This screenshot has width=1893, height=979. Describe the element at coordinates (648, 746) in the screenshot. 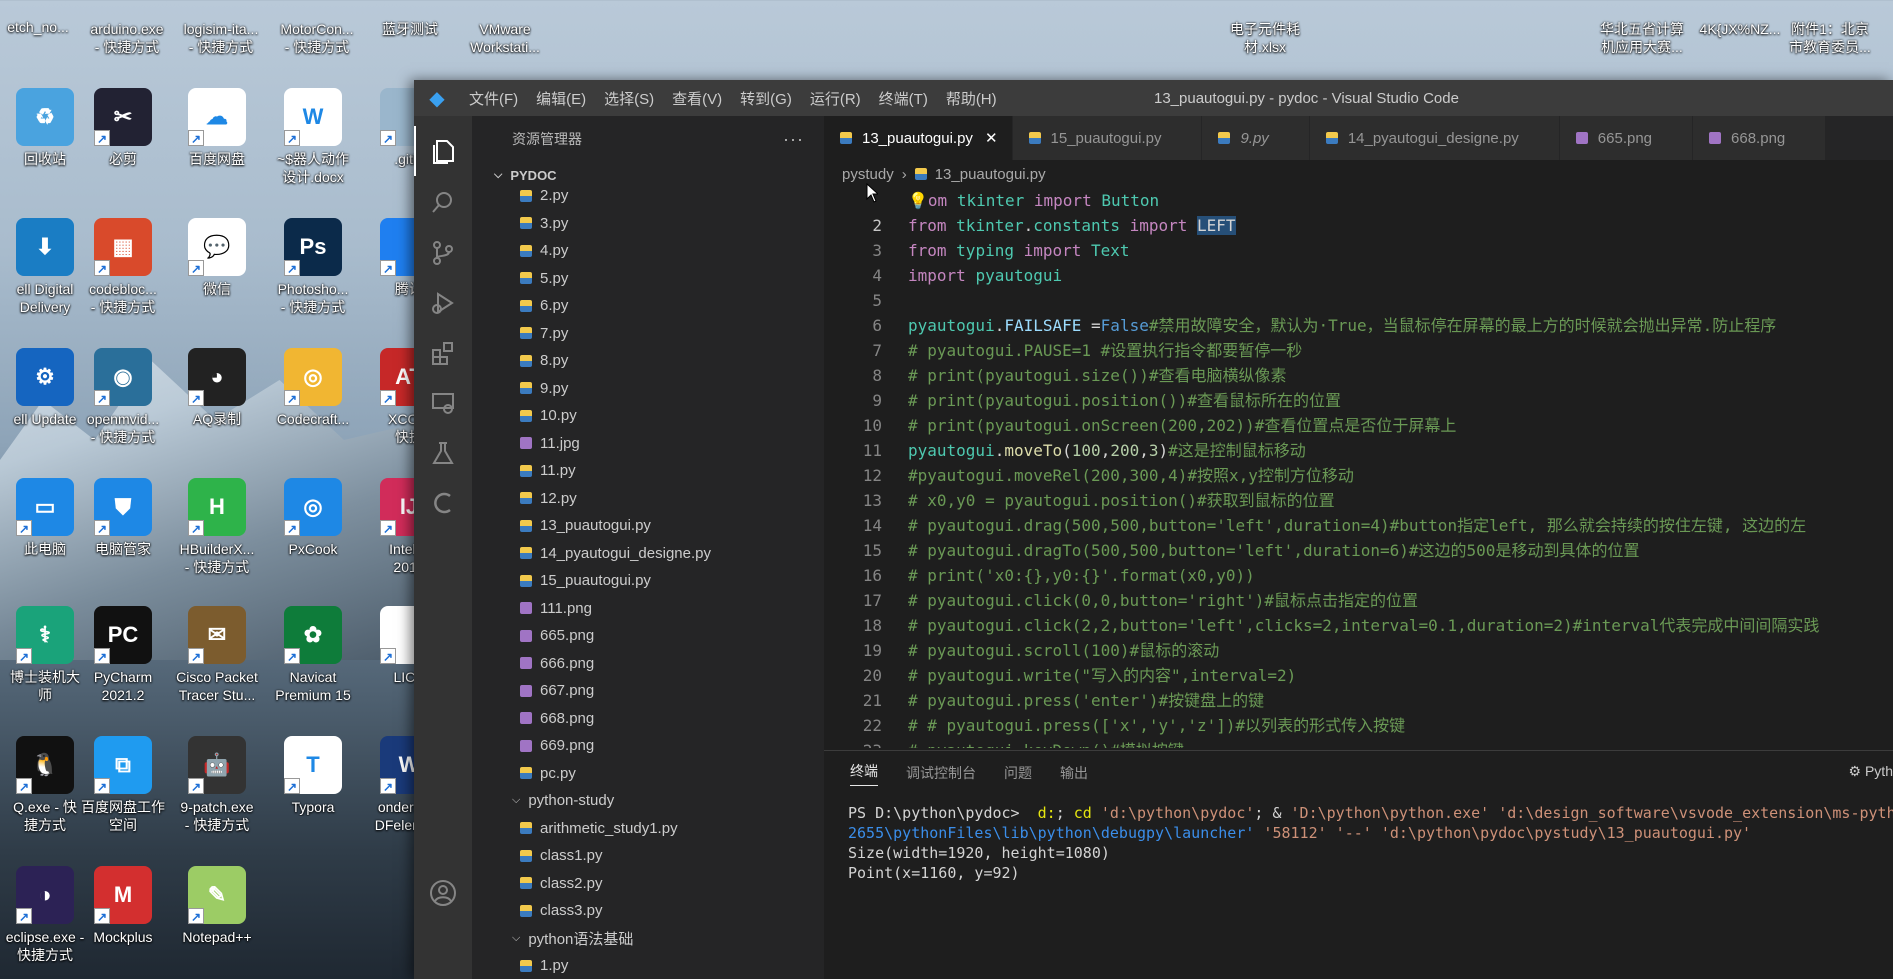

I see `tree-file: 669.png` at that location.